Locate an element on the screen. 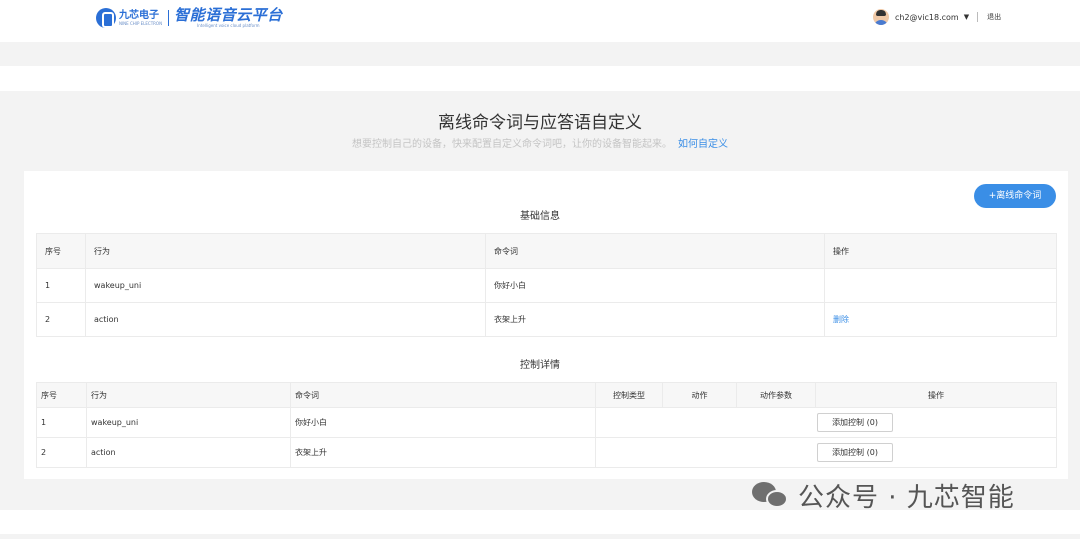 The image size is (1080, 539). company-logo-icon is located at coordinates (106, 18).